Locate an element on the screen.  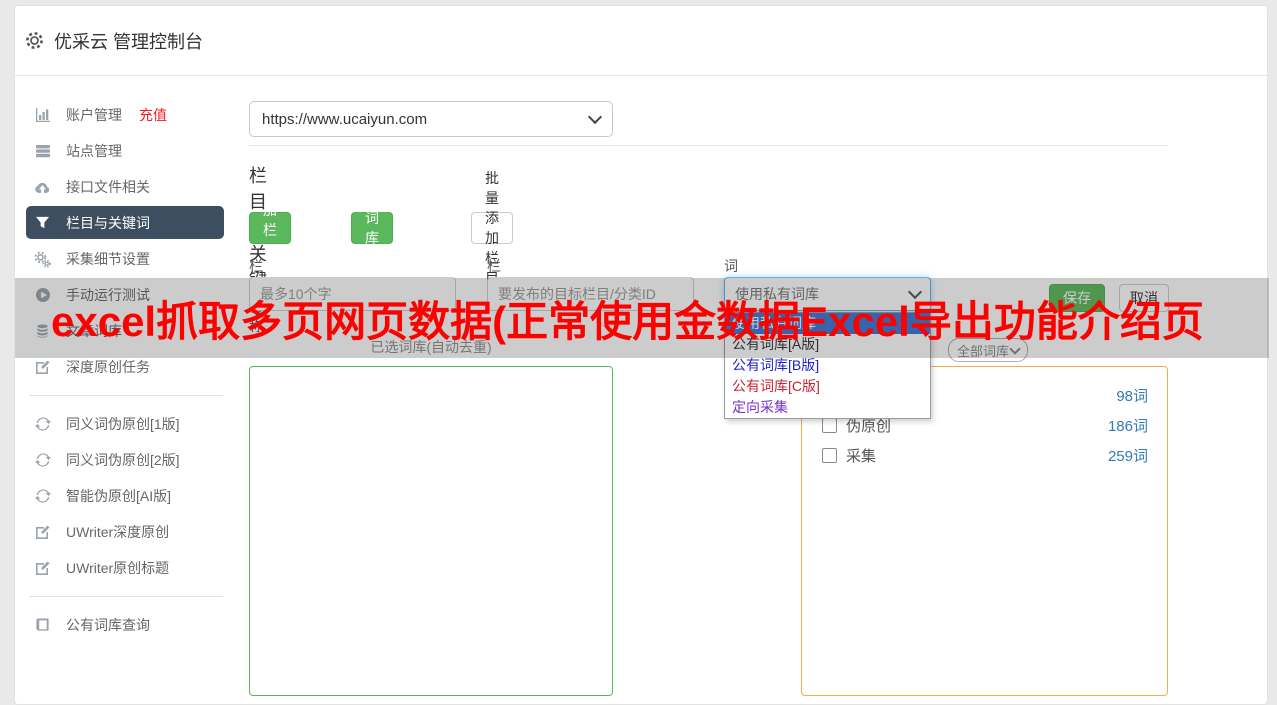
lexicon-row-count: 186词 is located at coordinates (1127, 426).